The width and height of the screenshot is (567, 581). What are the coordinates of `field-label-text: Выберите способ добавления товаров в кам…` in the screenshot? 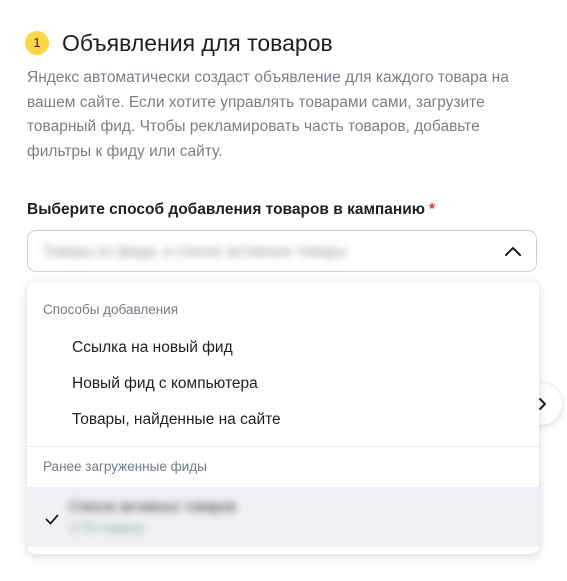 It's located at (226, 209).